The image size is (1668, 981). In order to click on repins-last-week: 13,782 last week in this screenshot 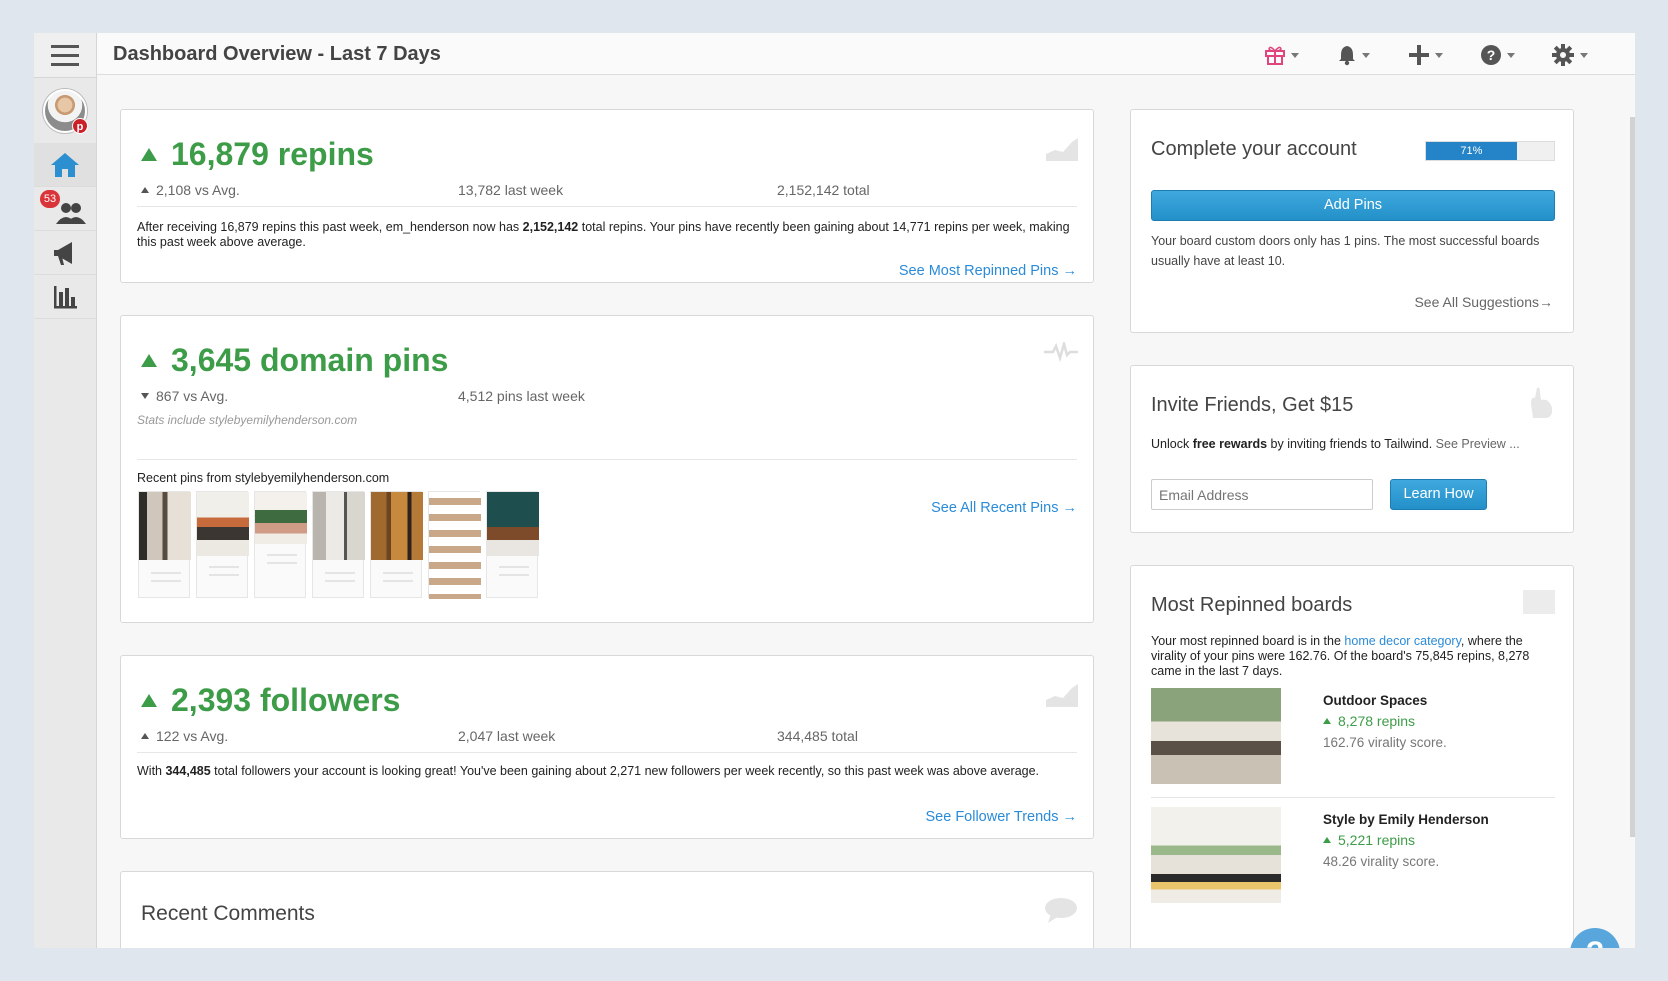, I will do `click(511, 190)`.